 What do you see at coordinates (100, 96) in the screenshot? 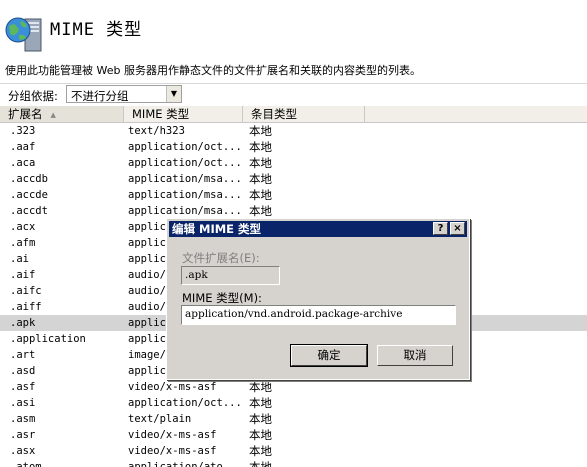
I see `group-by-value: 不进行分组` at bounding box center [100, 96].